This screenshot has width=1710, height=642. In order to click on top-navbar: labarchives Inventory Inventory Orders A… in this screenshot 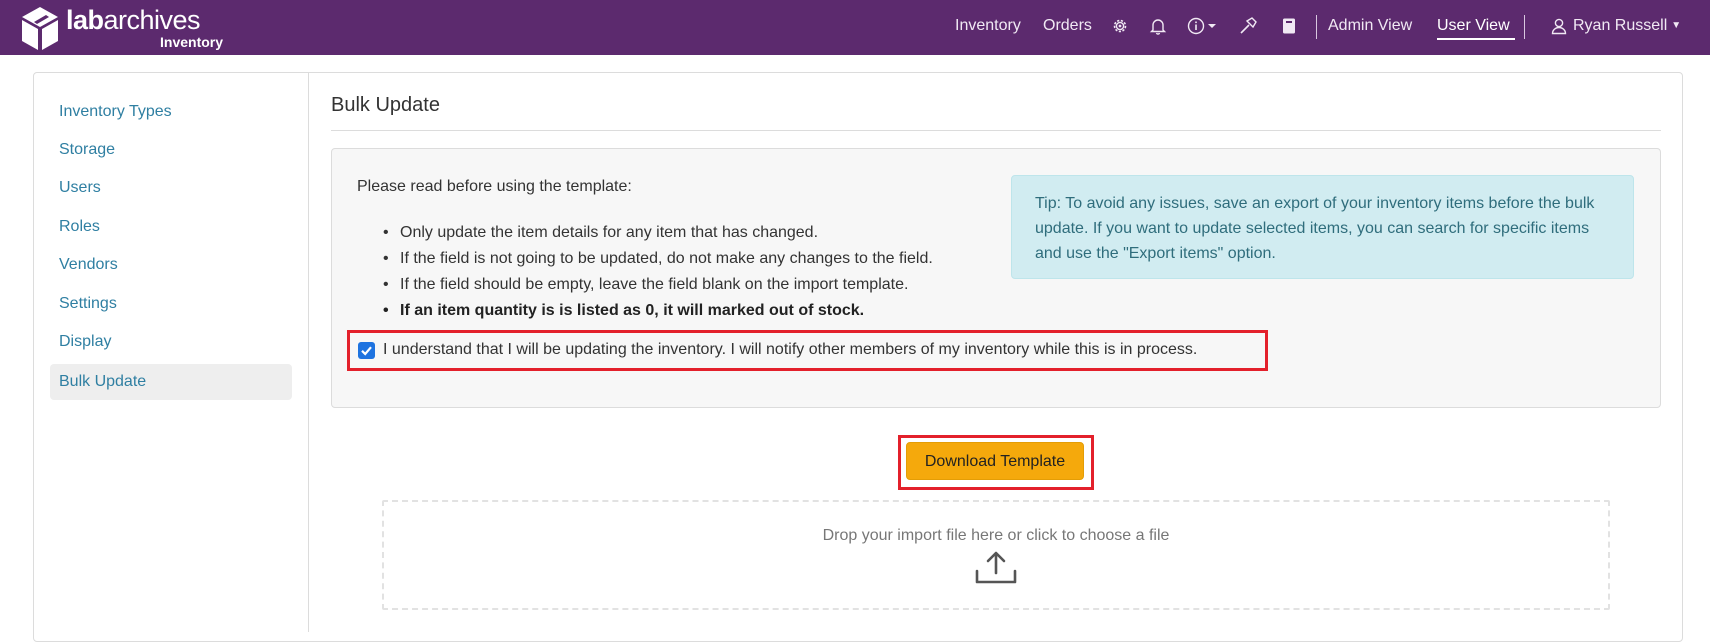, I will do `click(855, 27)`.